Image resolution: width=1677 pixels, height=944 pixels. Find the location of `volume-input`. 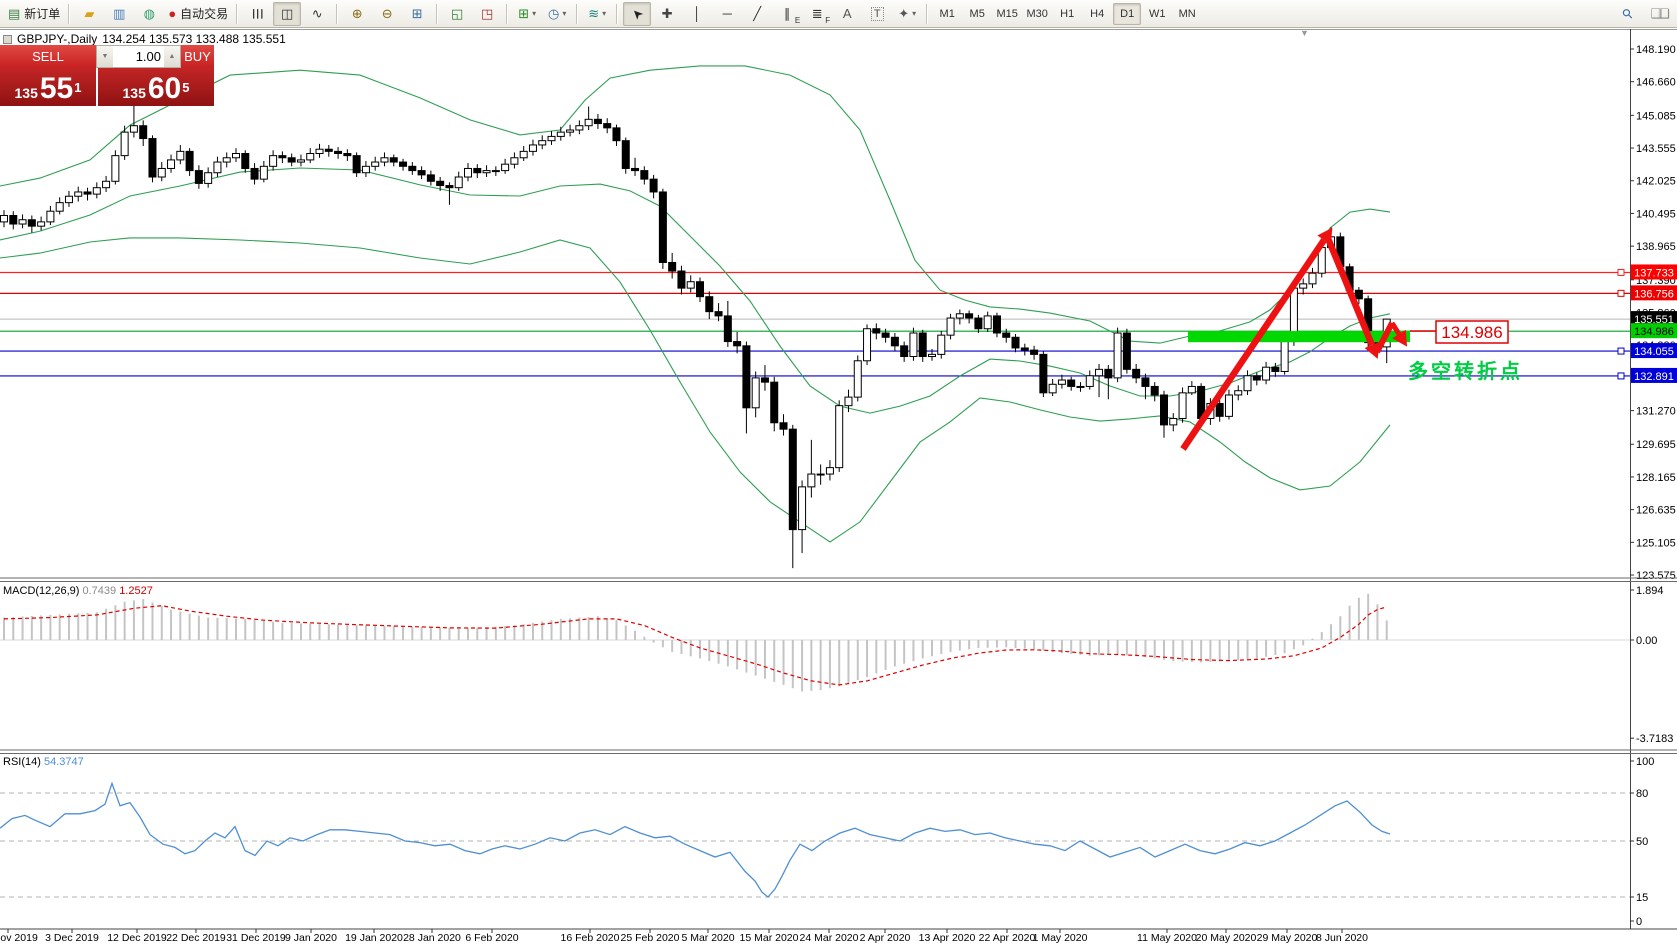

volume-input is located at coordinates (138, 56).